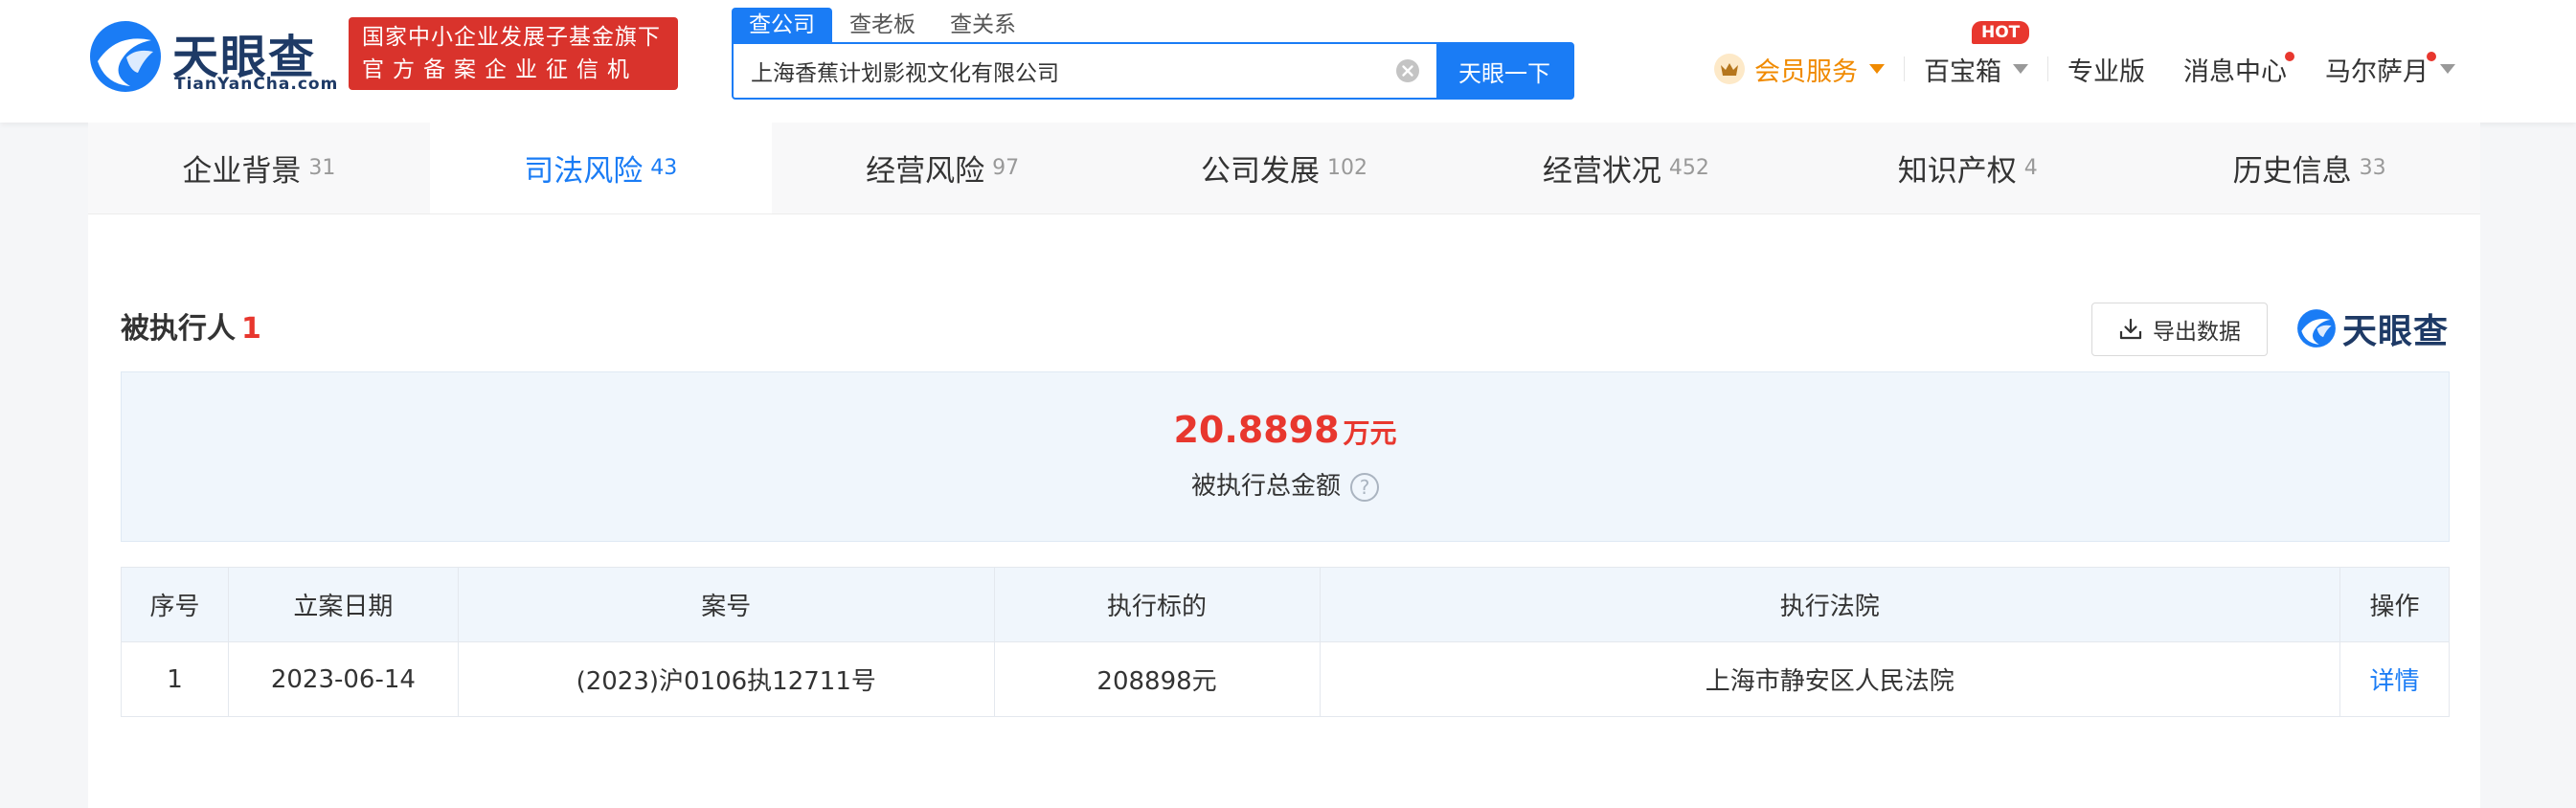  What do you see at coordinates (1829, 679) in the screenshot?
I see `execution-court: 上海市静安区人民法院` at bounding box center [1829, 679].